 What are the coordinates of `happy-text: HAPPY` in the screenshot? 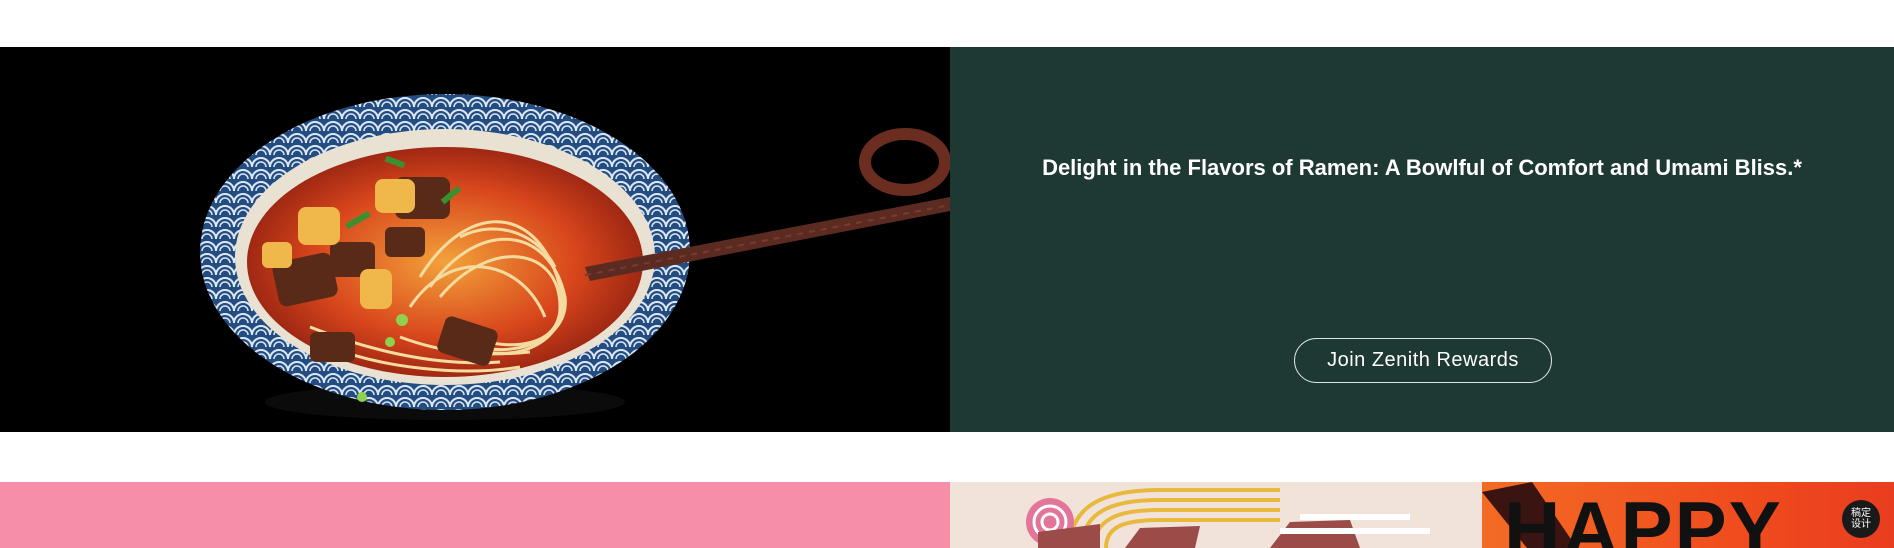 It's located at (1643, 516).